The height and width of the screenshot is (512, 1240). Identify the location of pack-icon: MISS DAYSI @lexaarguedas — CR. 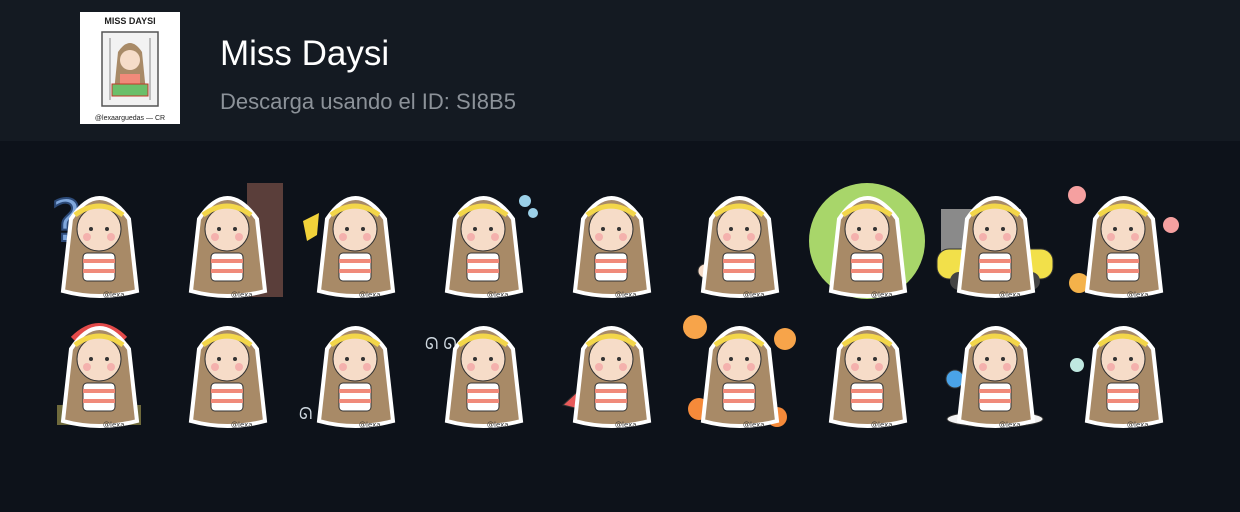
(130, 68).